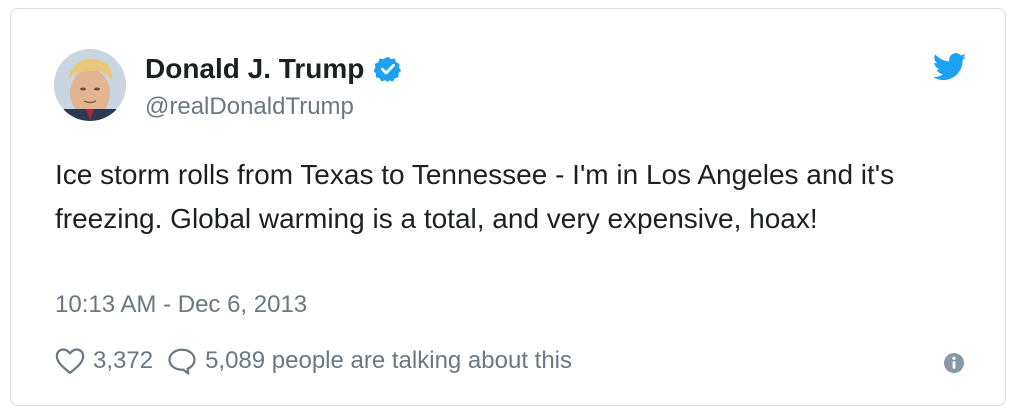  I want to click on twitter-bird-icon, so click(950, 67).